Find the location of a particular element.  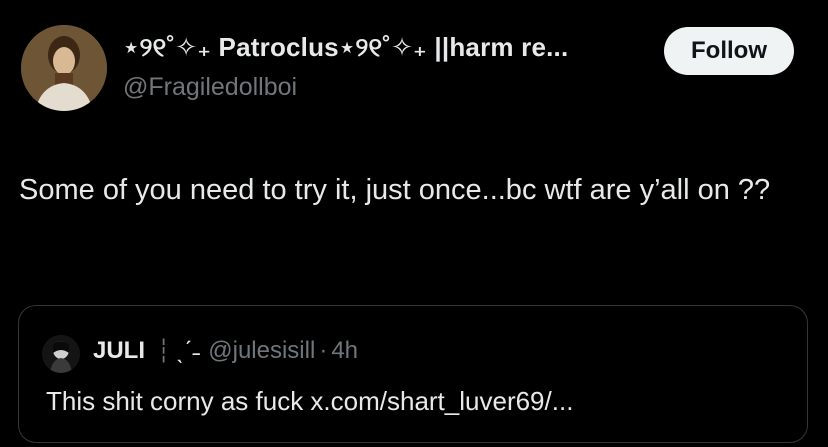

author-avatar is located at coordinates (64, 68).